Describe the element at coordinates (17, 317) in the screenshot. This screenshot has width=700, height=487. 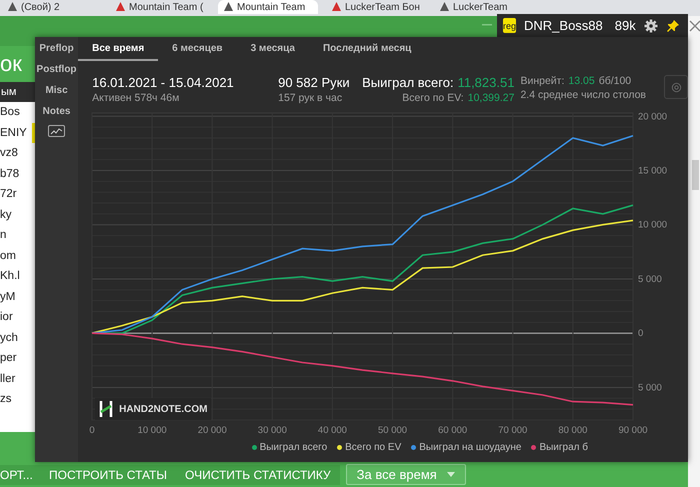
I see `list-row: ior` at that location.